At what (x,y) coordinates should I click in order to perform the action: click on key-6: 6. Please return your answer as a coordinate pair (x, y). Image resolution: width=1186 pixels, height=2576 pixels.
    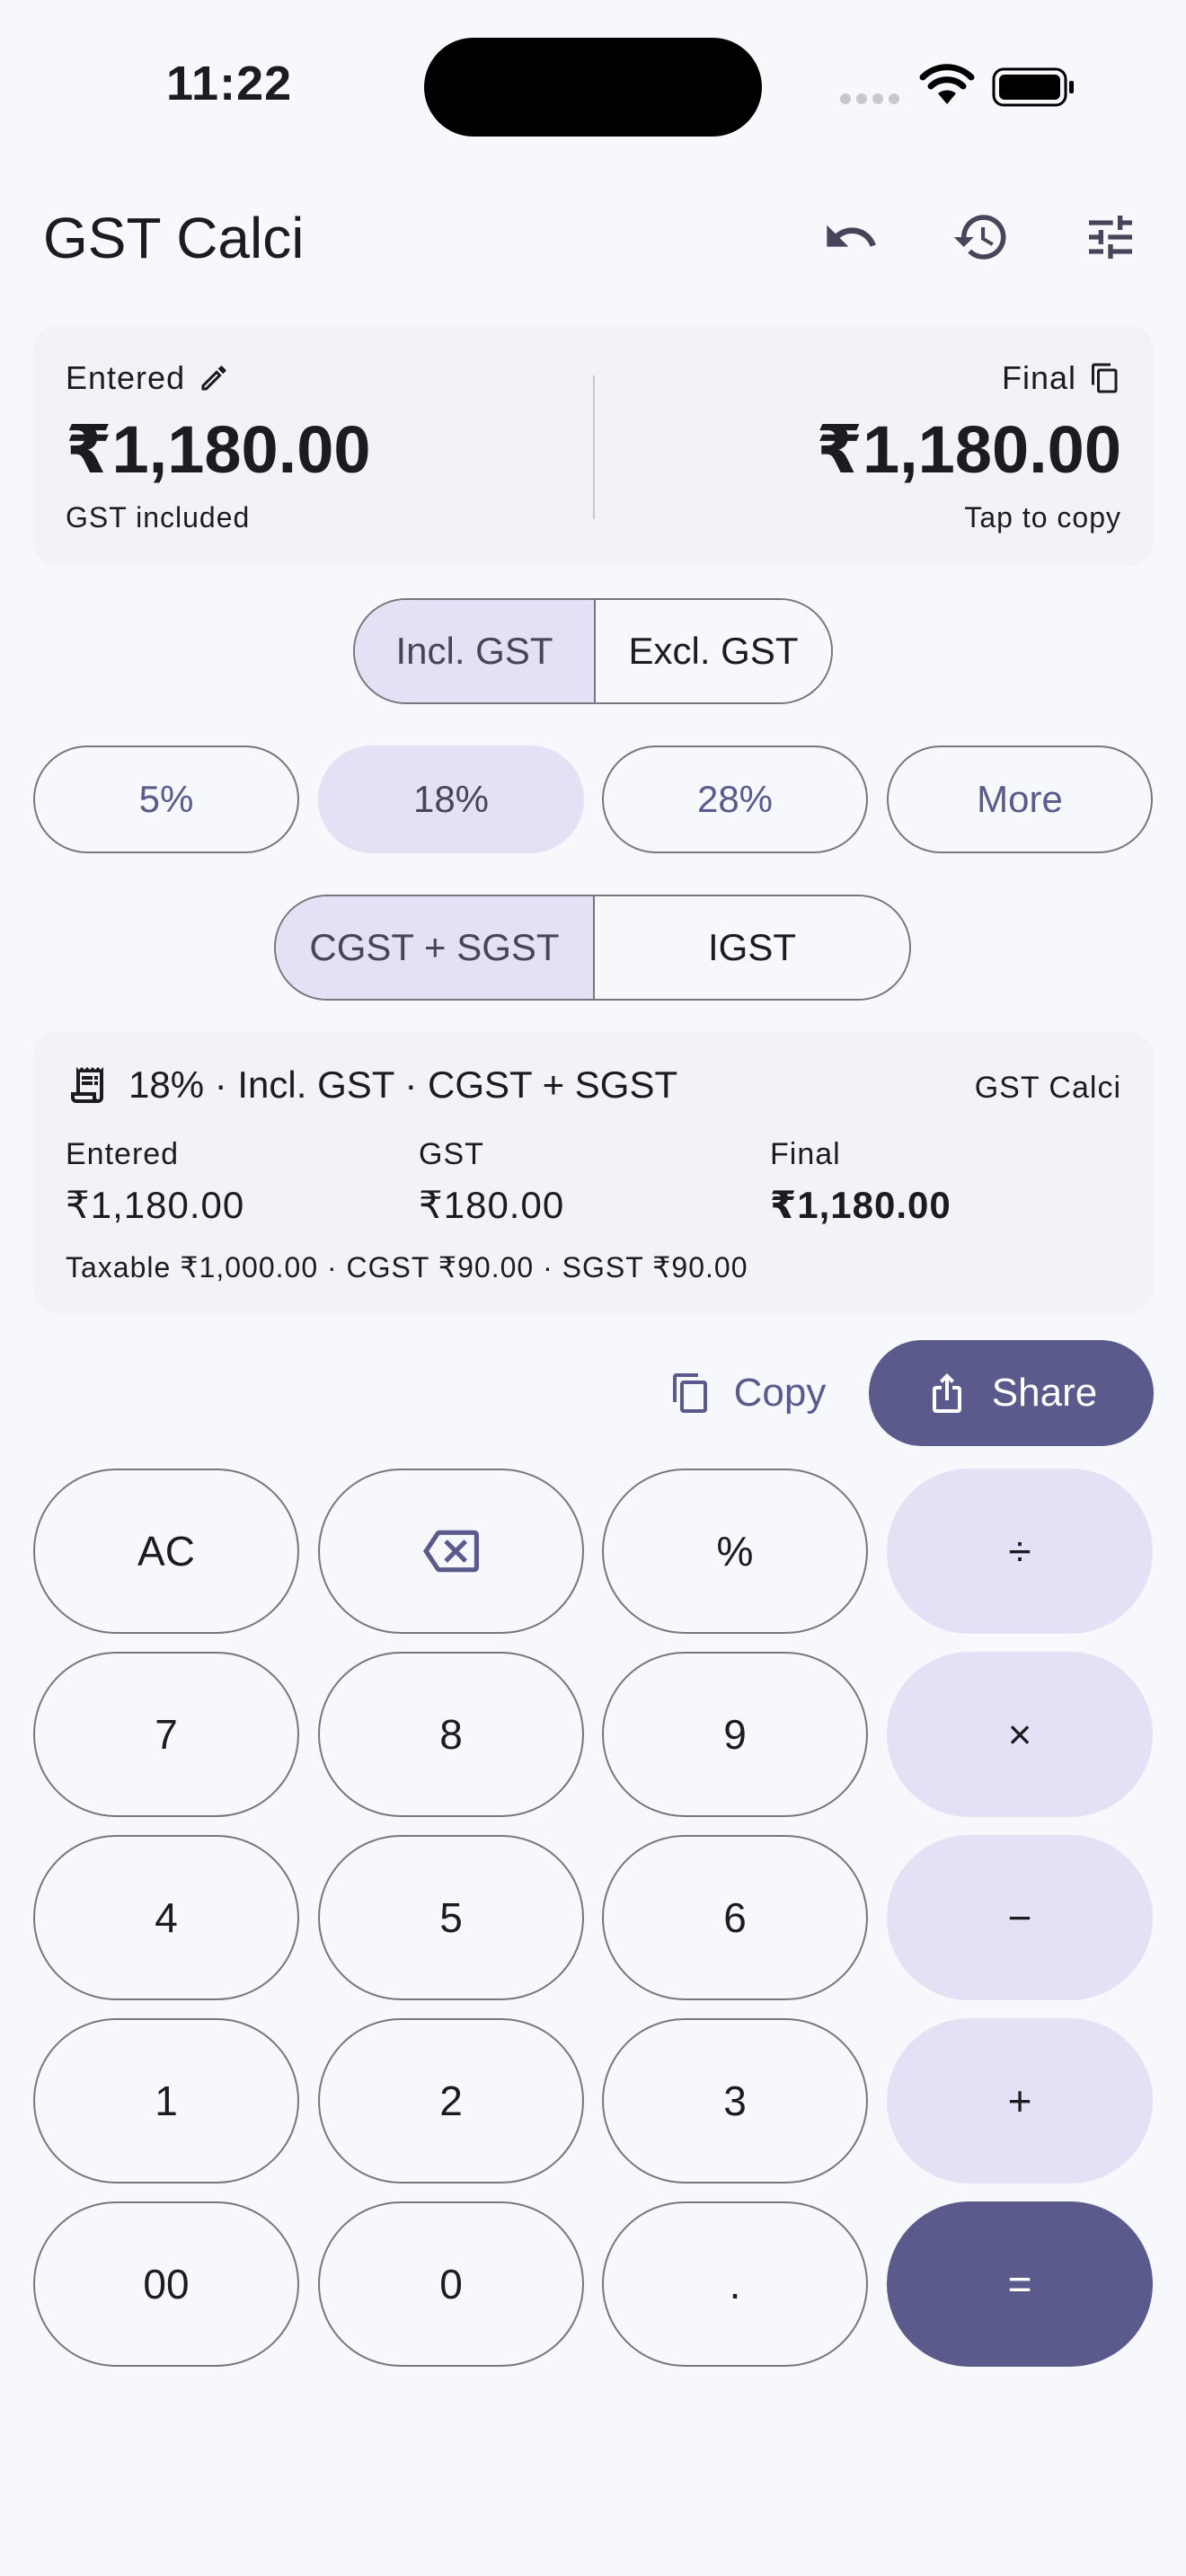
    Looking at the image, I should click on (735, 1917).